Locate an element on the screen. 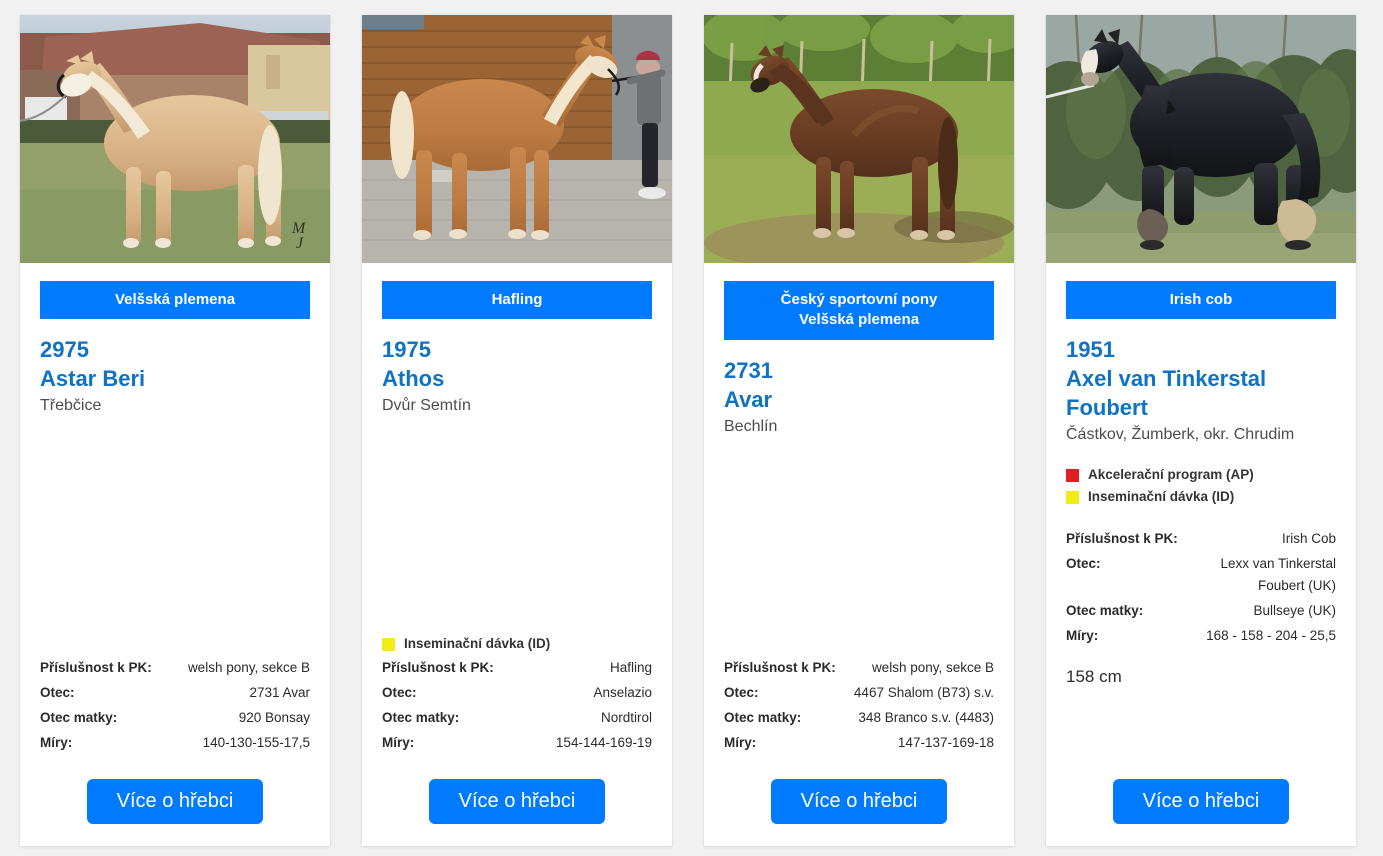 The height and width of the screenshot is (856, 1383). flag-list: Inseminační dávka (ID) is located at coordinates (517, 644).